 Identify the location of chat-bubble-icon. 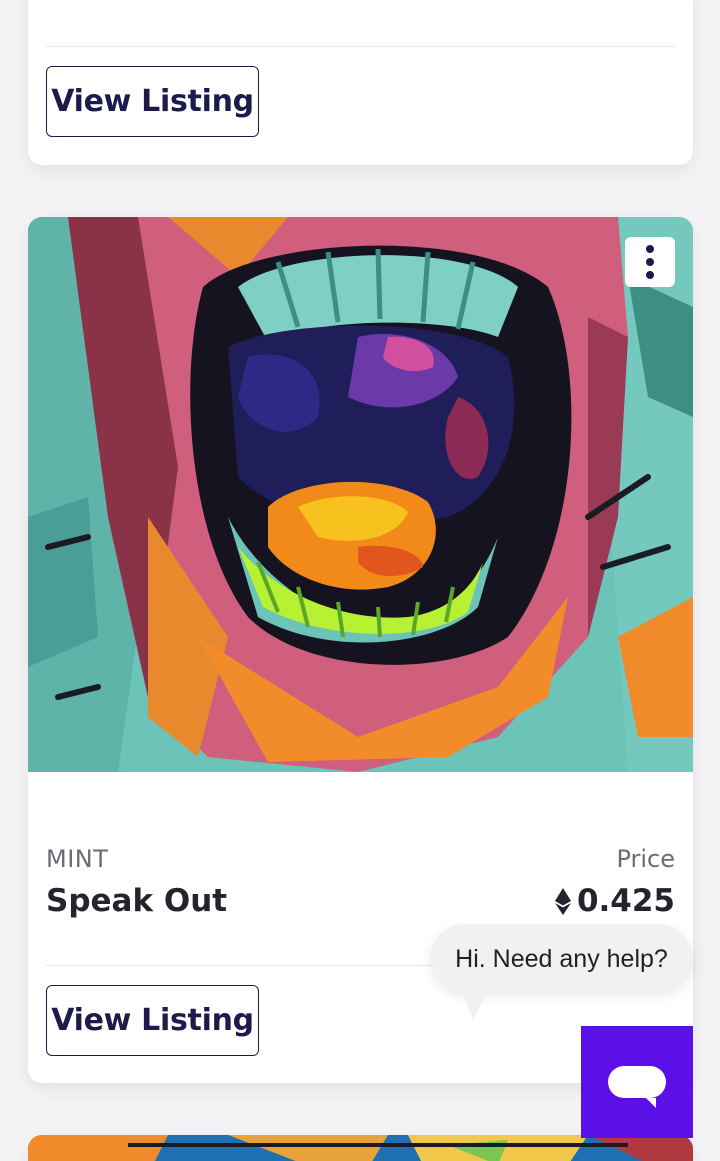
(637, 1087).